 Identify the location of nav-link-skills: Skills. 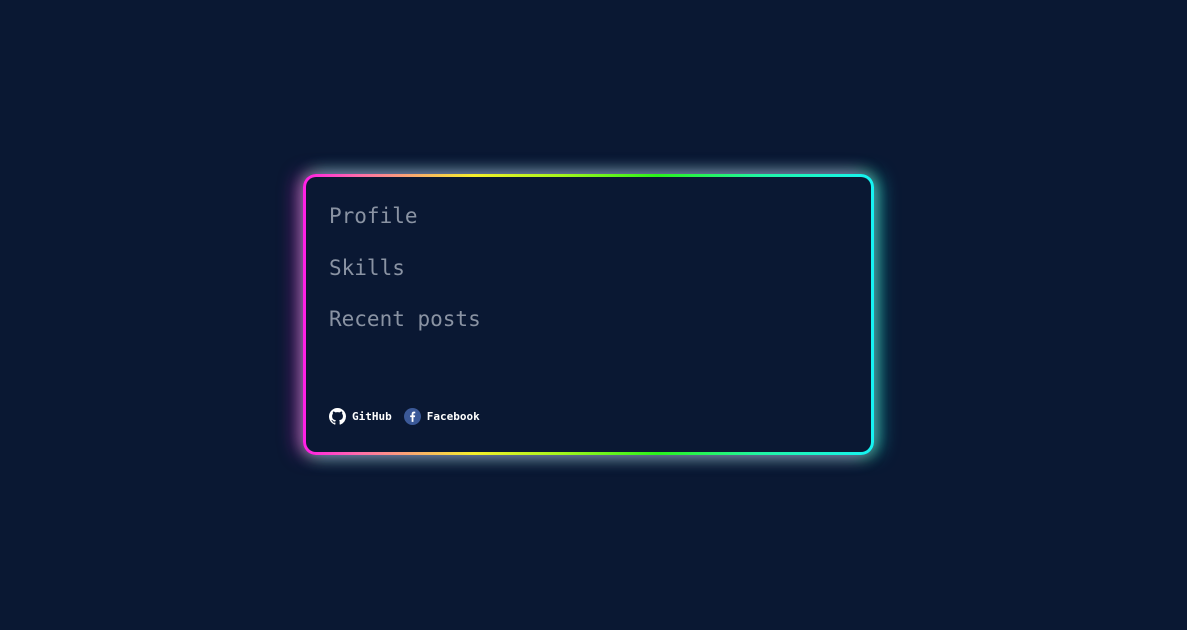
(367, 268).